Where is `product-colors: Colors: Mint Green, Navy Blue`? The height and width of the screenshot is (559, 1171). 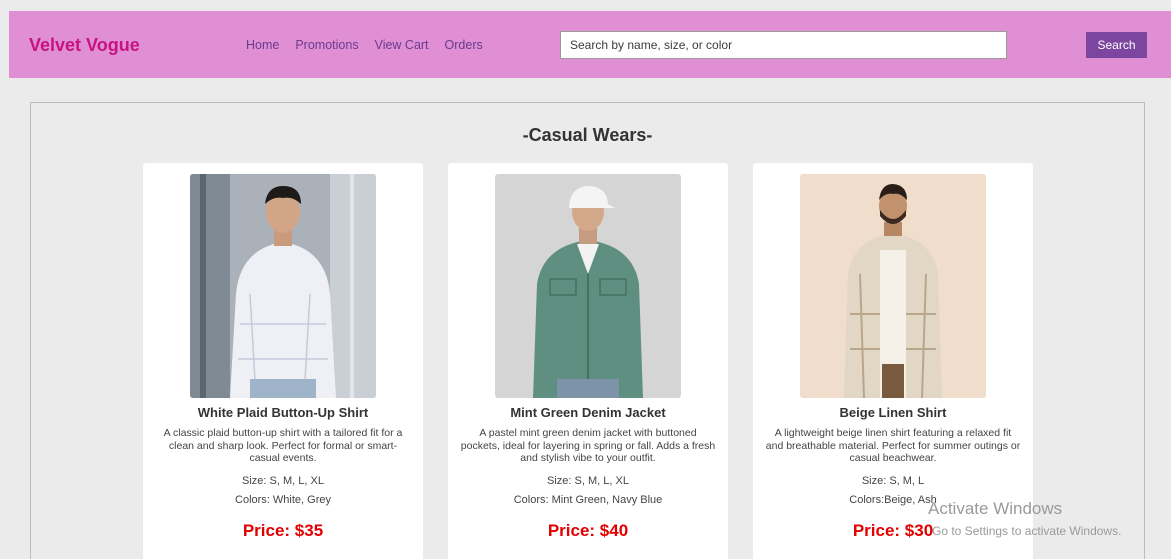 product-colors: Colors: Mint Green, Navy Blue is located at coordinates (588, 500).